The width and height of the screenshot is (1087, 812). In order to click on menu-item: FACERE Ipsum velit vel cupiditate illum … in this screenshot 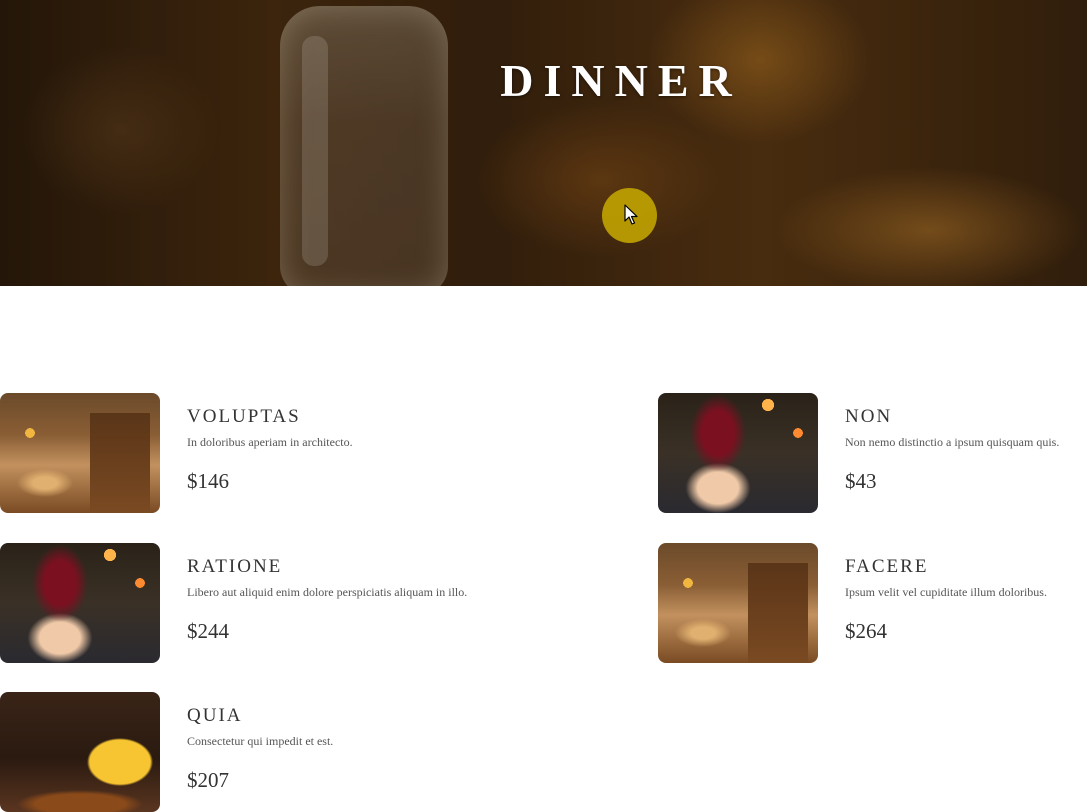, I will do `click(872, 603)`.